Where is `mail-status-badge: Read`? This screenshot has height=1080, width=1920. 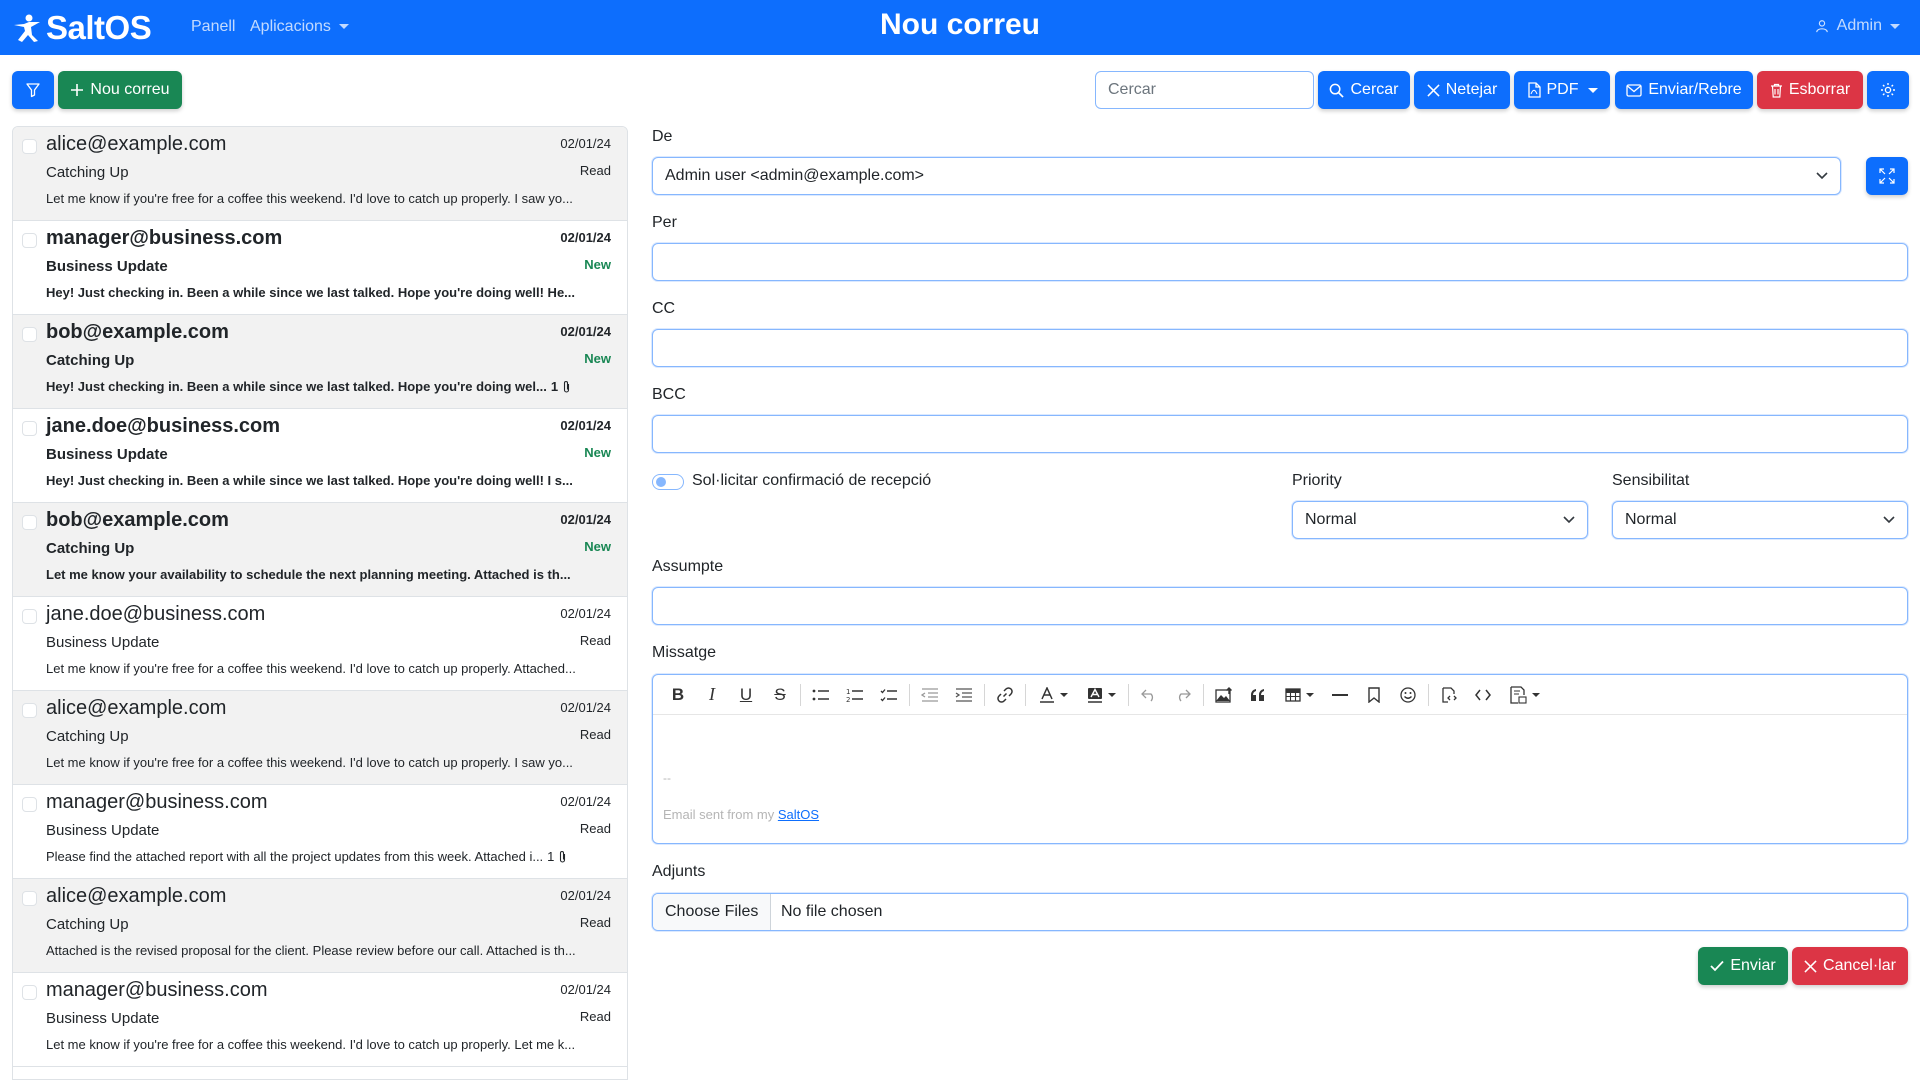 mail-status-badge: Read is located at coordinates (595, 170).